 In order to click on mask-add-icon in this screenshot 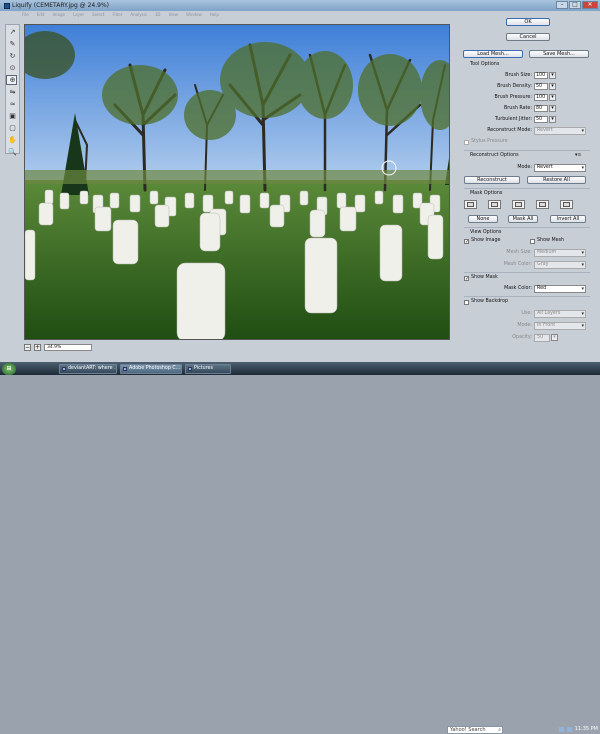, I will do `click(494, 204)`.